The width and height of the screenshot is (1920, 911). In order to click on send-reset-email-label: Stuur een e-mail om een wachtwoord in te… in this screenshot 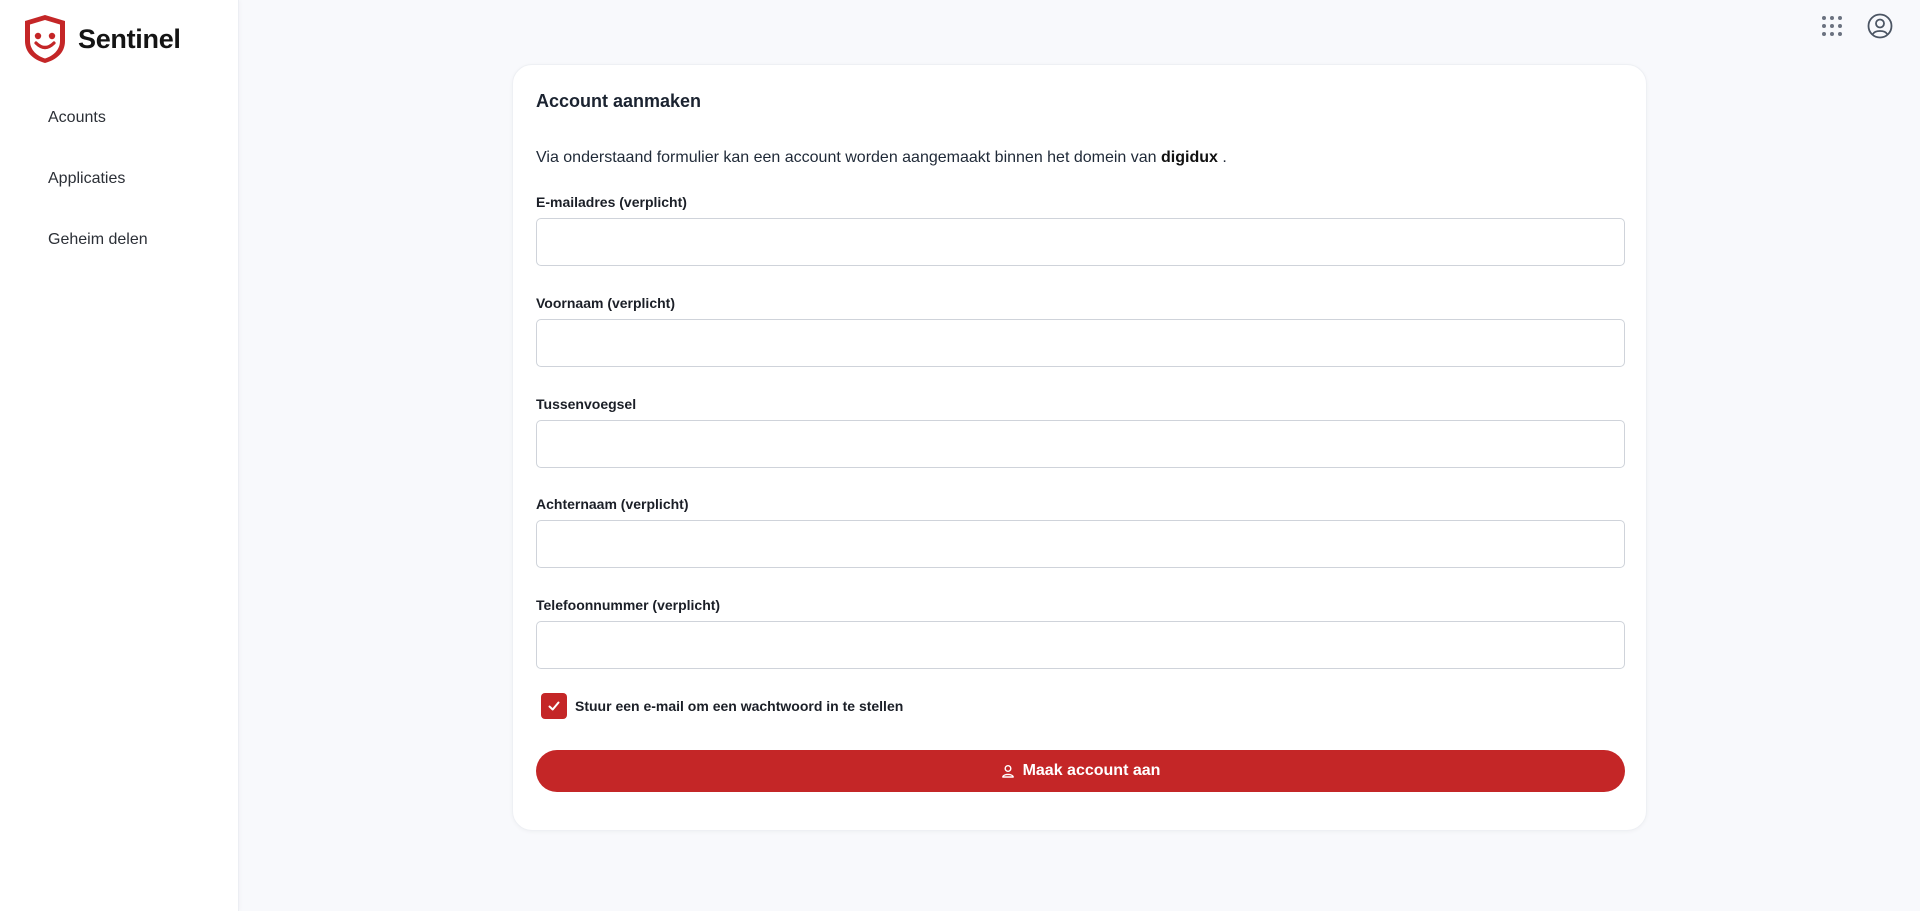, I will do `click(739, 706)`.